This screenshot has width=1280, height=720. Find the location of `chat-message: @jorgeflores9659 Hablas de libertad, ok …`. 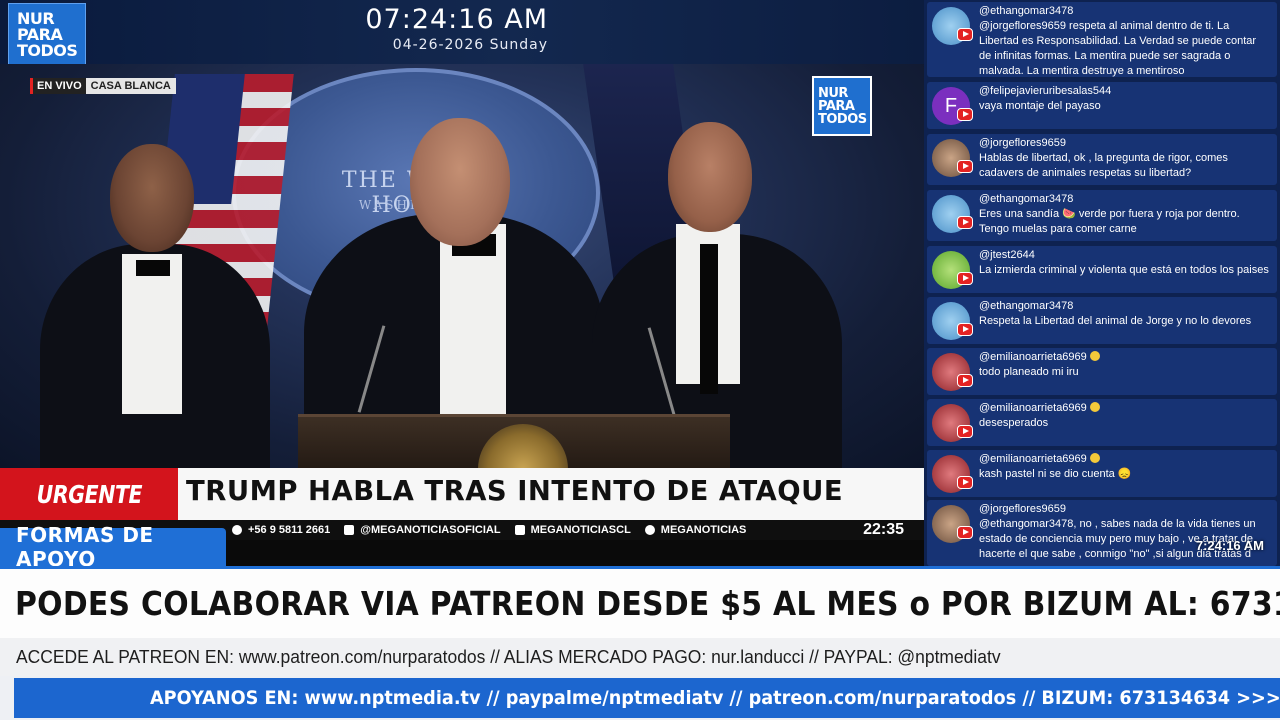

chat-message: @jorgeflores9659 Hablas de libertad, ok … is located at coordinates (1102, 159).